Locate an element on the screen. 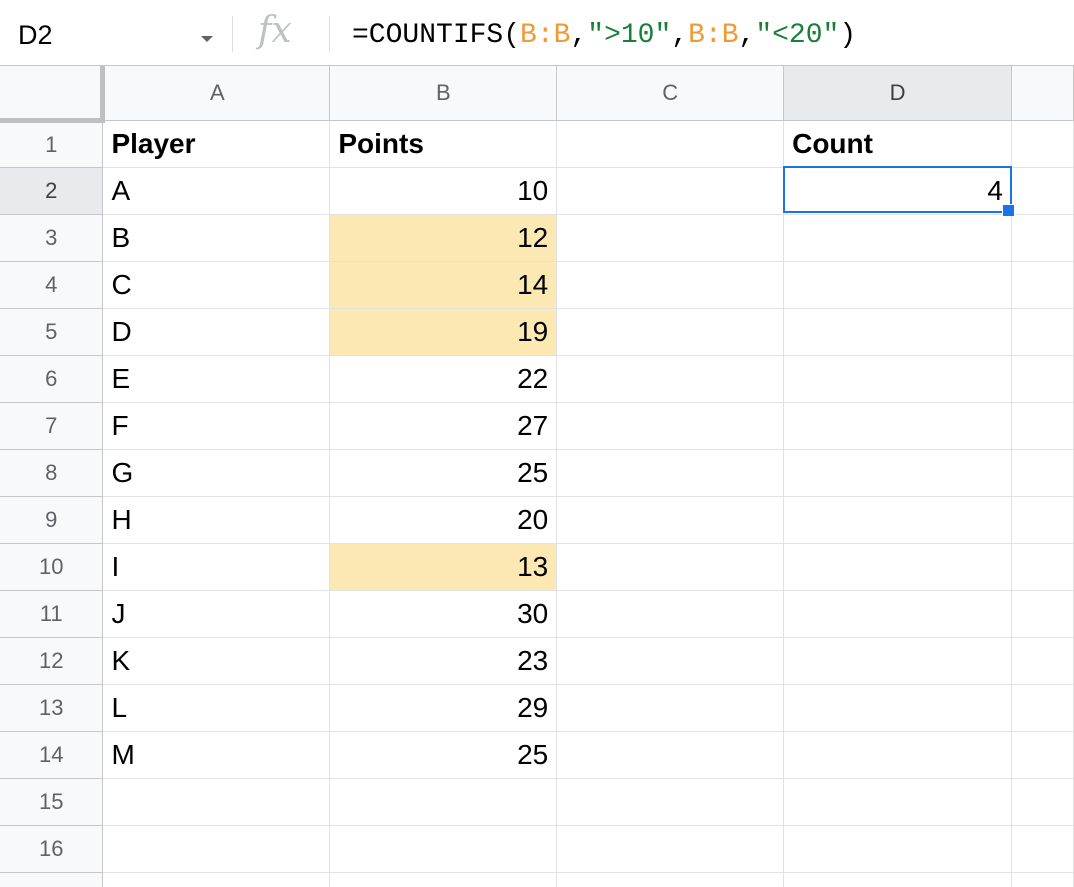 Image resolution: width=1074 pixels, height=887 pixels. row-header: 12 is located at coordinates (52, 661).